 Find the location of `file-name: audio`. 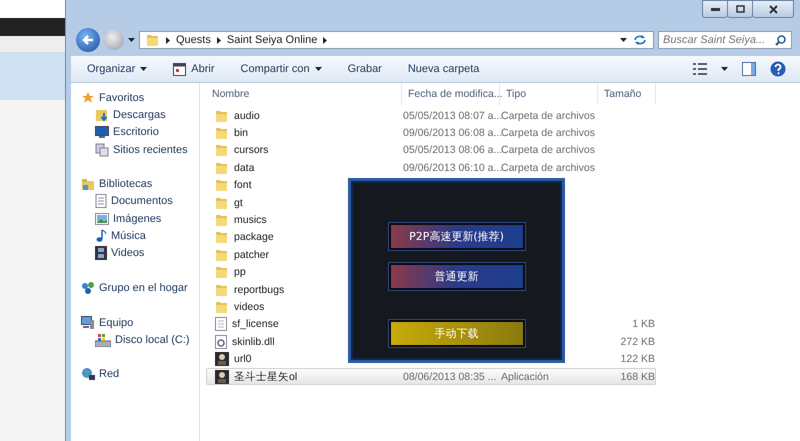

file-name: audio is located at coordinates (247, 116).